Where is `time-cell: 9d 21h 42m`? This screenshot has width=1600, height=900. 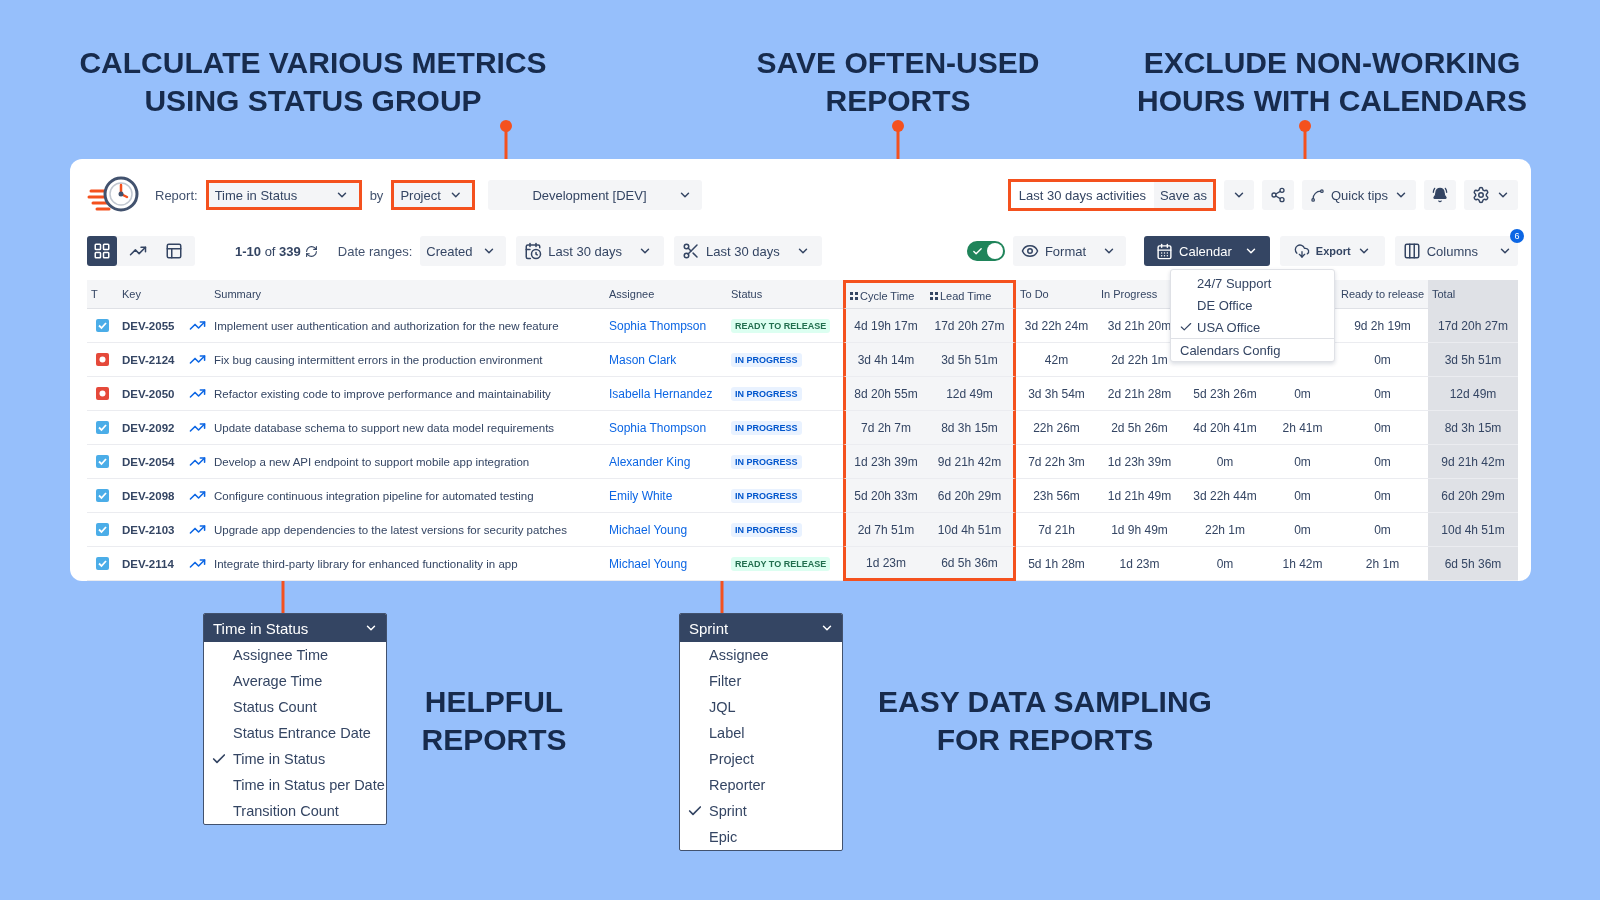 time-cell: 9d 21h 42m is located at coordinates (1473, 462).